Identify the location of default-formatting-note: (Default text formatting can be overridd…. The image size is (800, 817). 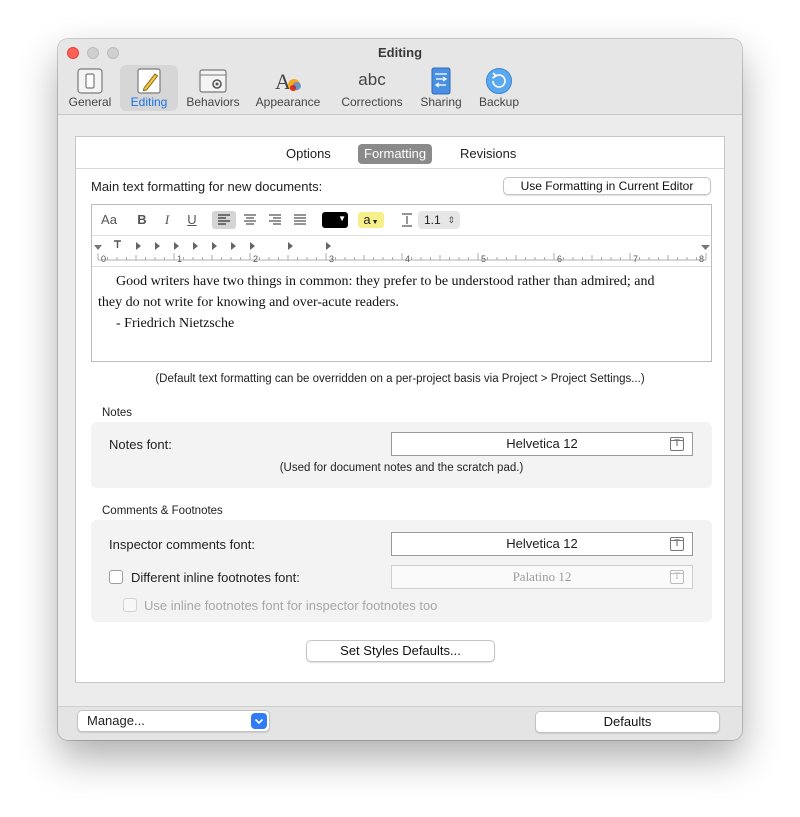
(400, 379).